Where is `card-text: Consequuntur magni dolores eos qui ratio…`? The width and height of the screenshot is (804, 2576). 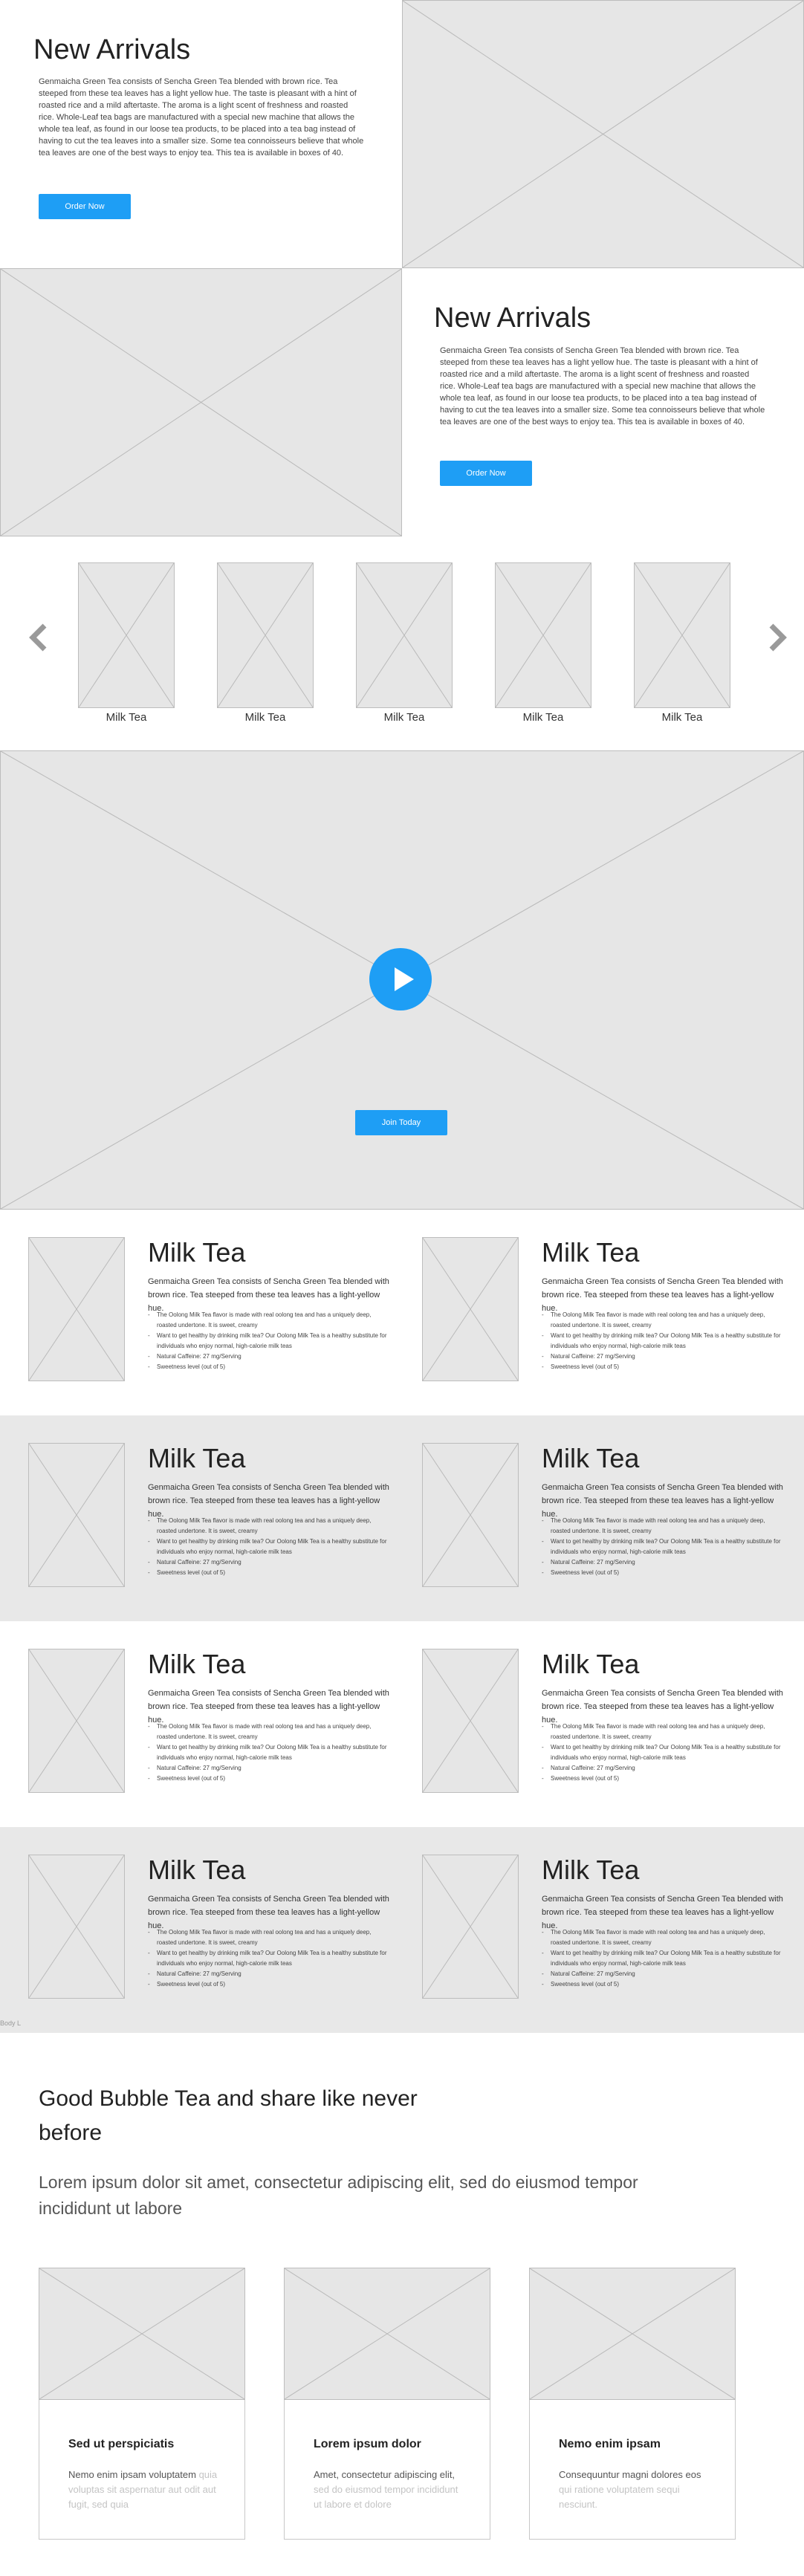
card-text: Consequuntur magni dolores eos qui ratio… is located at coordinates (630, 2489).